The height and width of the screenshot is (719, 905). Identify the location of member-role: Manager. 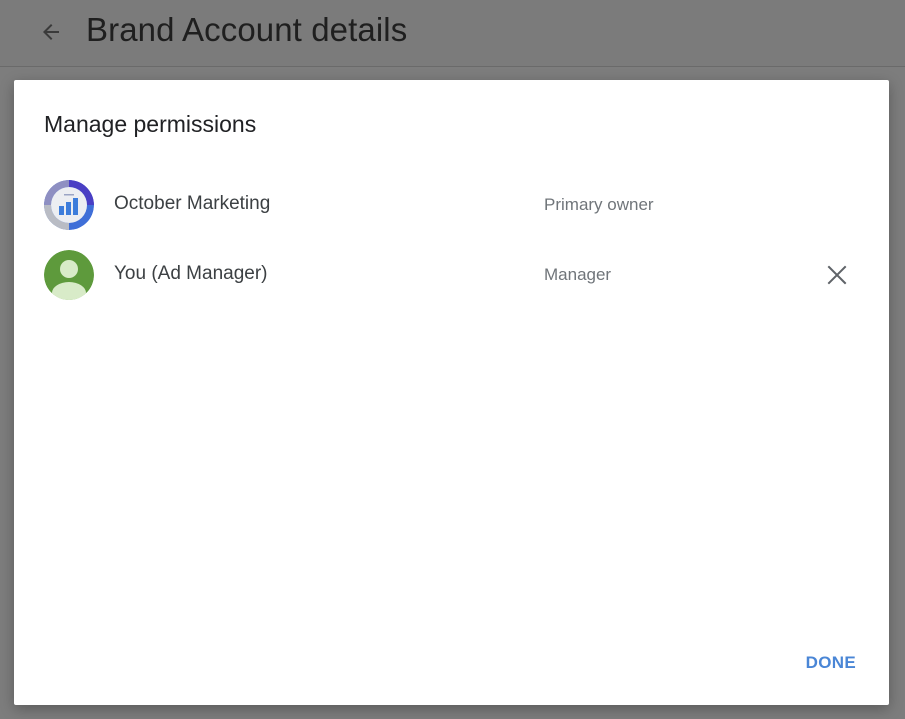
(578, 274).